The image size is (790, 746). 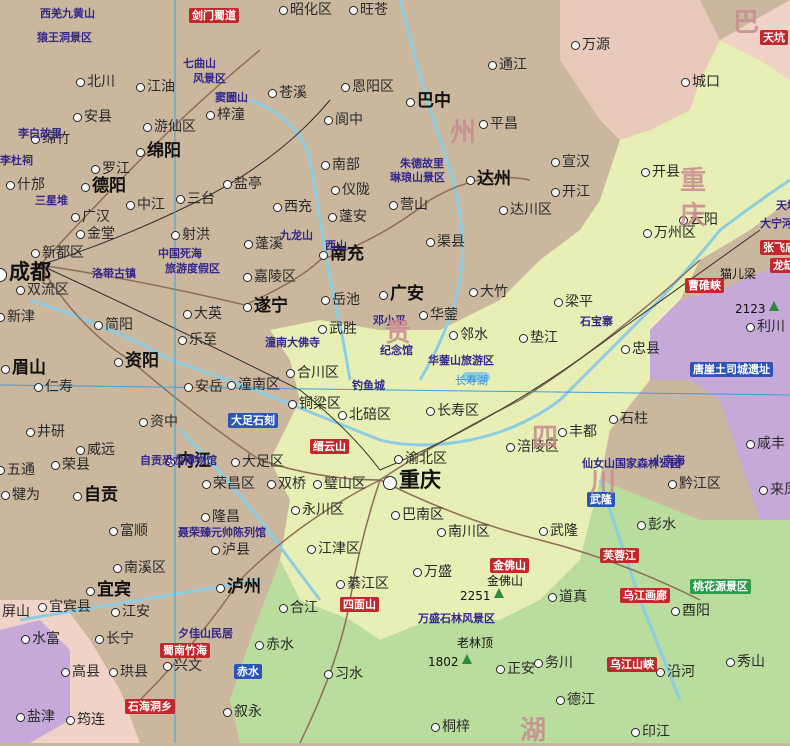 I want to click on city-label: 叙永, so click(x=248, y=712).